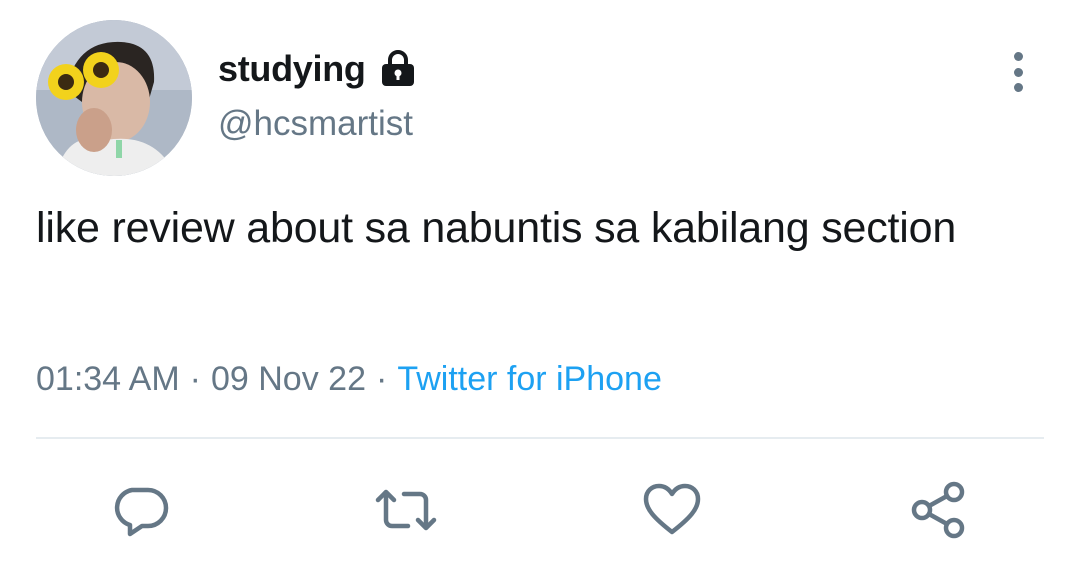 This screenshot has width=1080, height=576. I want to click on like-button, so click(672, 510).